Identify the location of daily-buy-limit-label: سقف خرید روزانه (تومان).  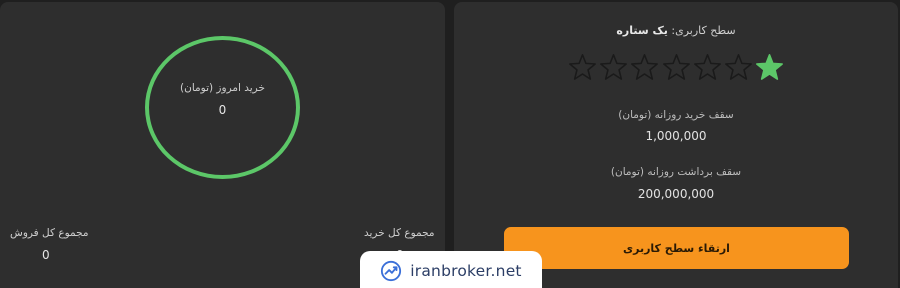
(676, 115).